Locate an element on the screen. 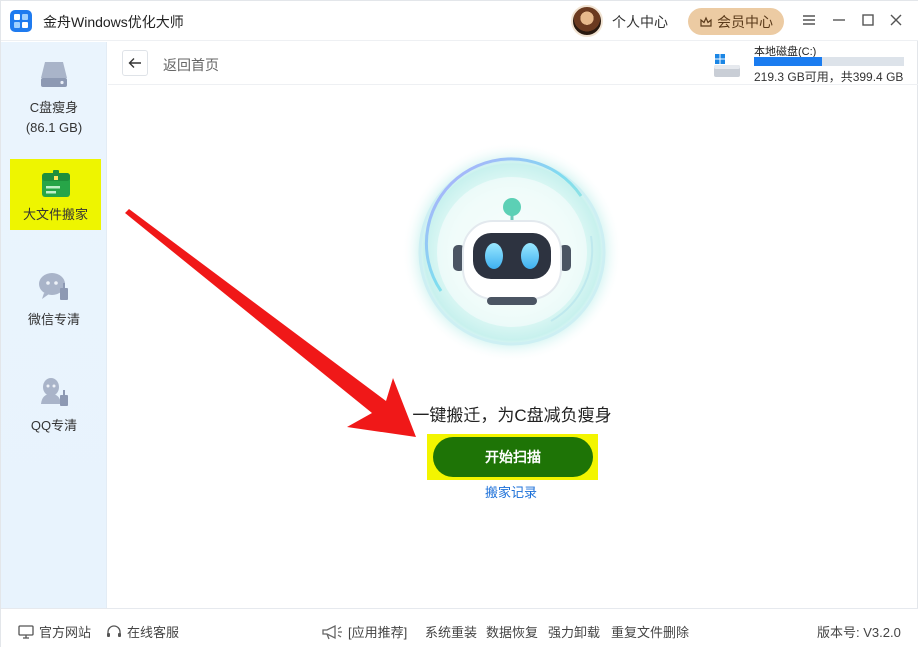 The width and height of the screenshot is (918, 647). disk-space-info: 219.3 GB可用，共399.4 GB is located at coordinates (829, 77).